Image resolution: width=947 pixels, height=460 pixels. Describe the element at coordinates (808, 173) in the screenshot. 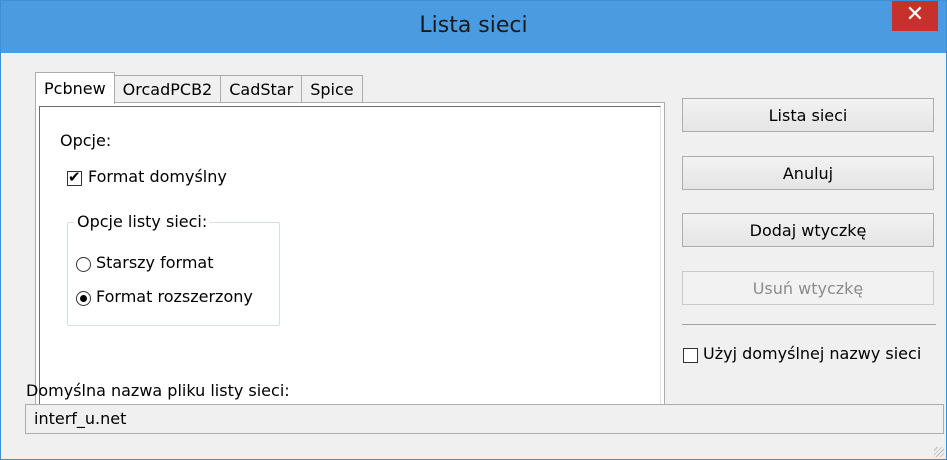

I see `cancel-button: Anuluj` at that location.